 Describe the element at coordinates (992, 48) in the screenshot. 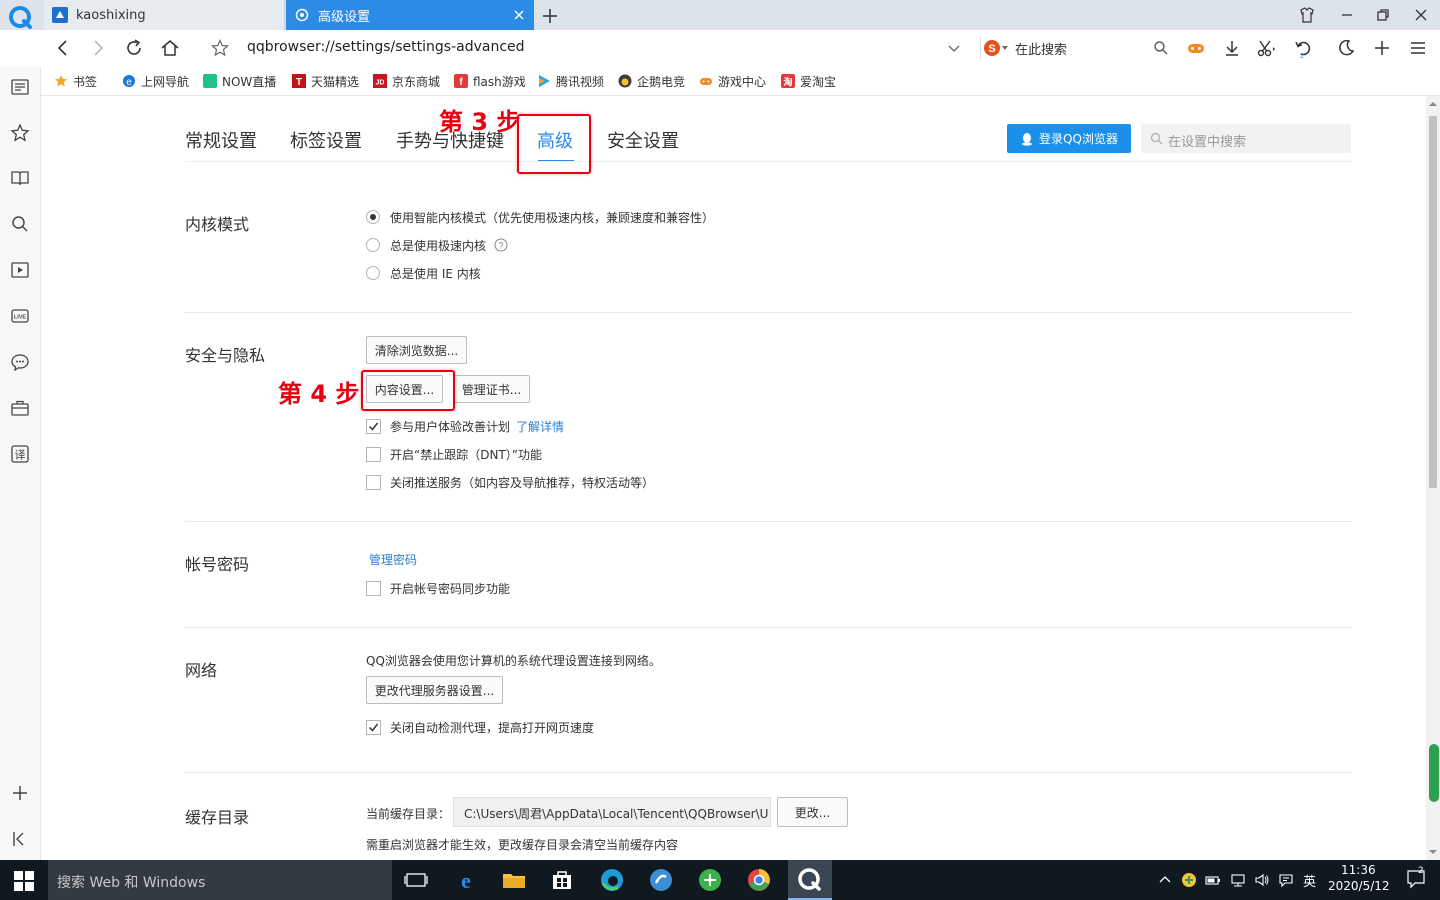

I see `sogou-search-engine-icon: S` at that location.